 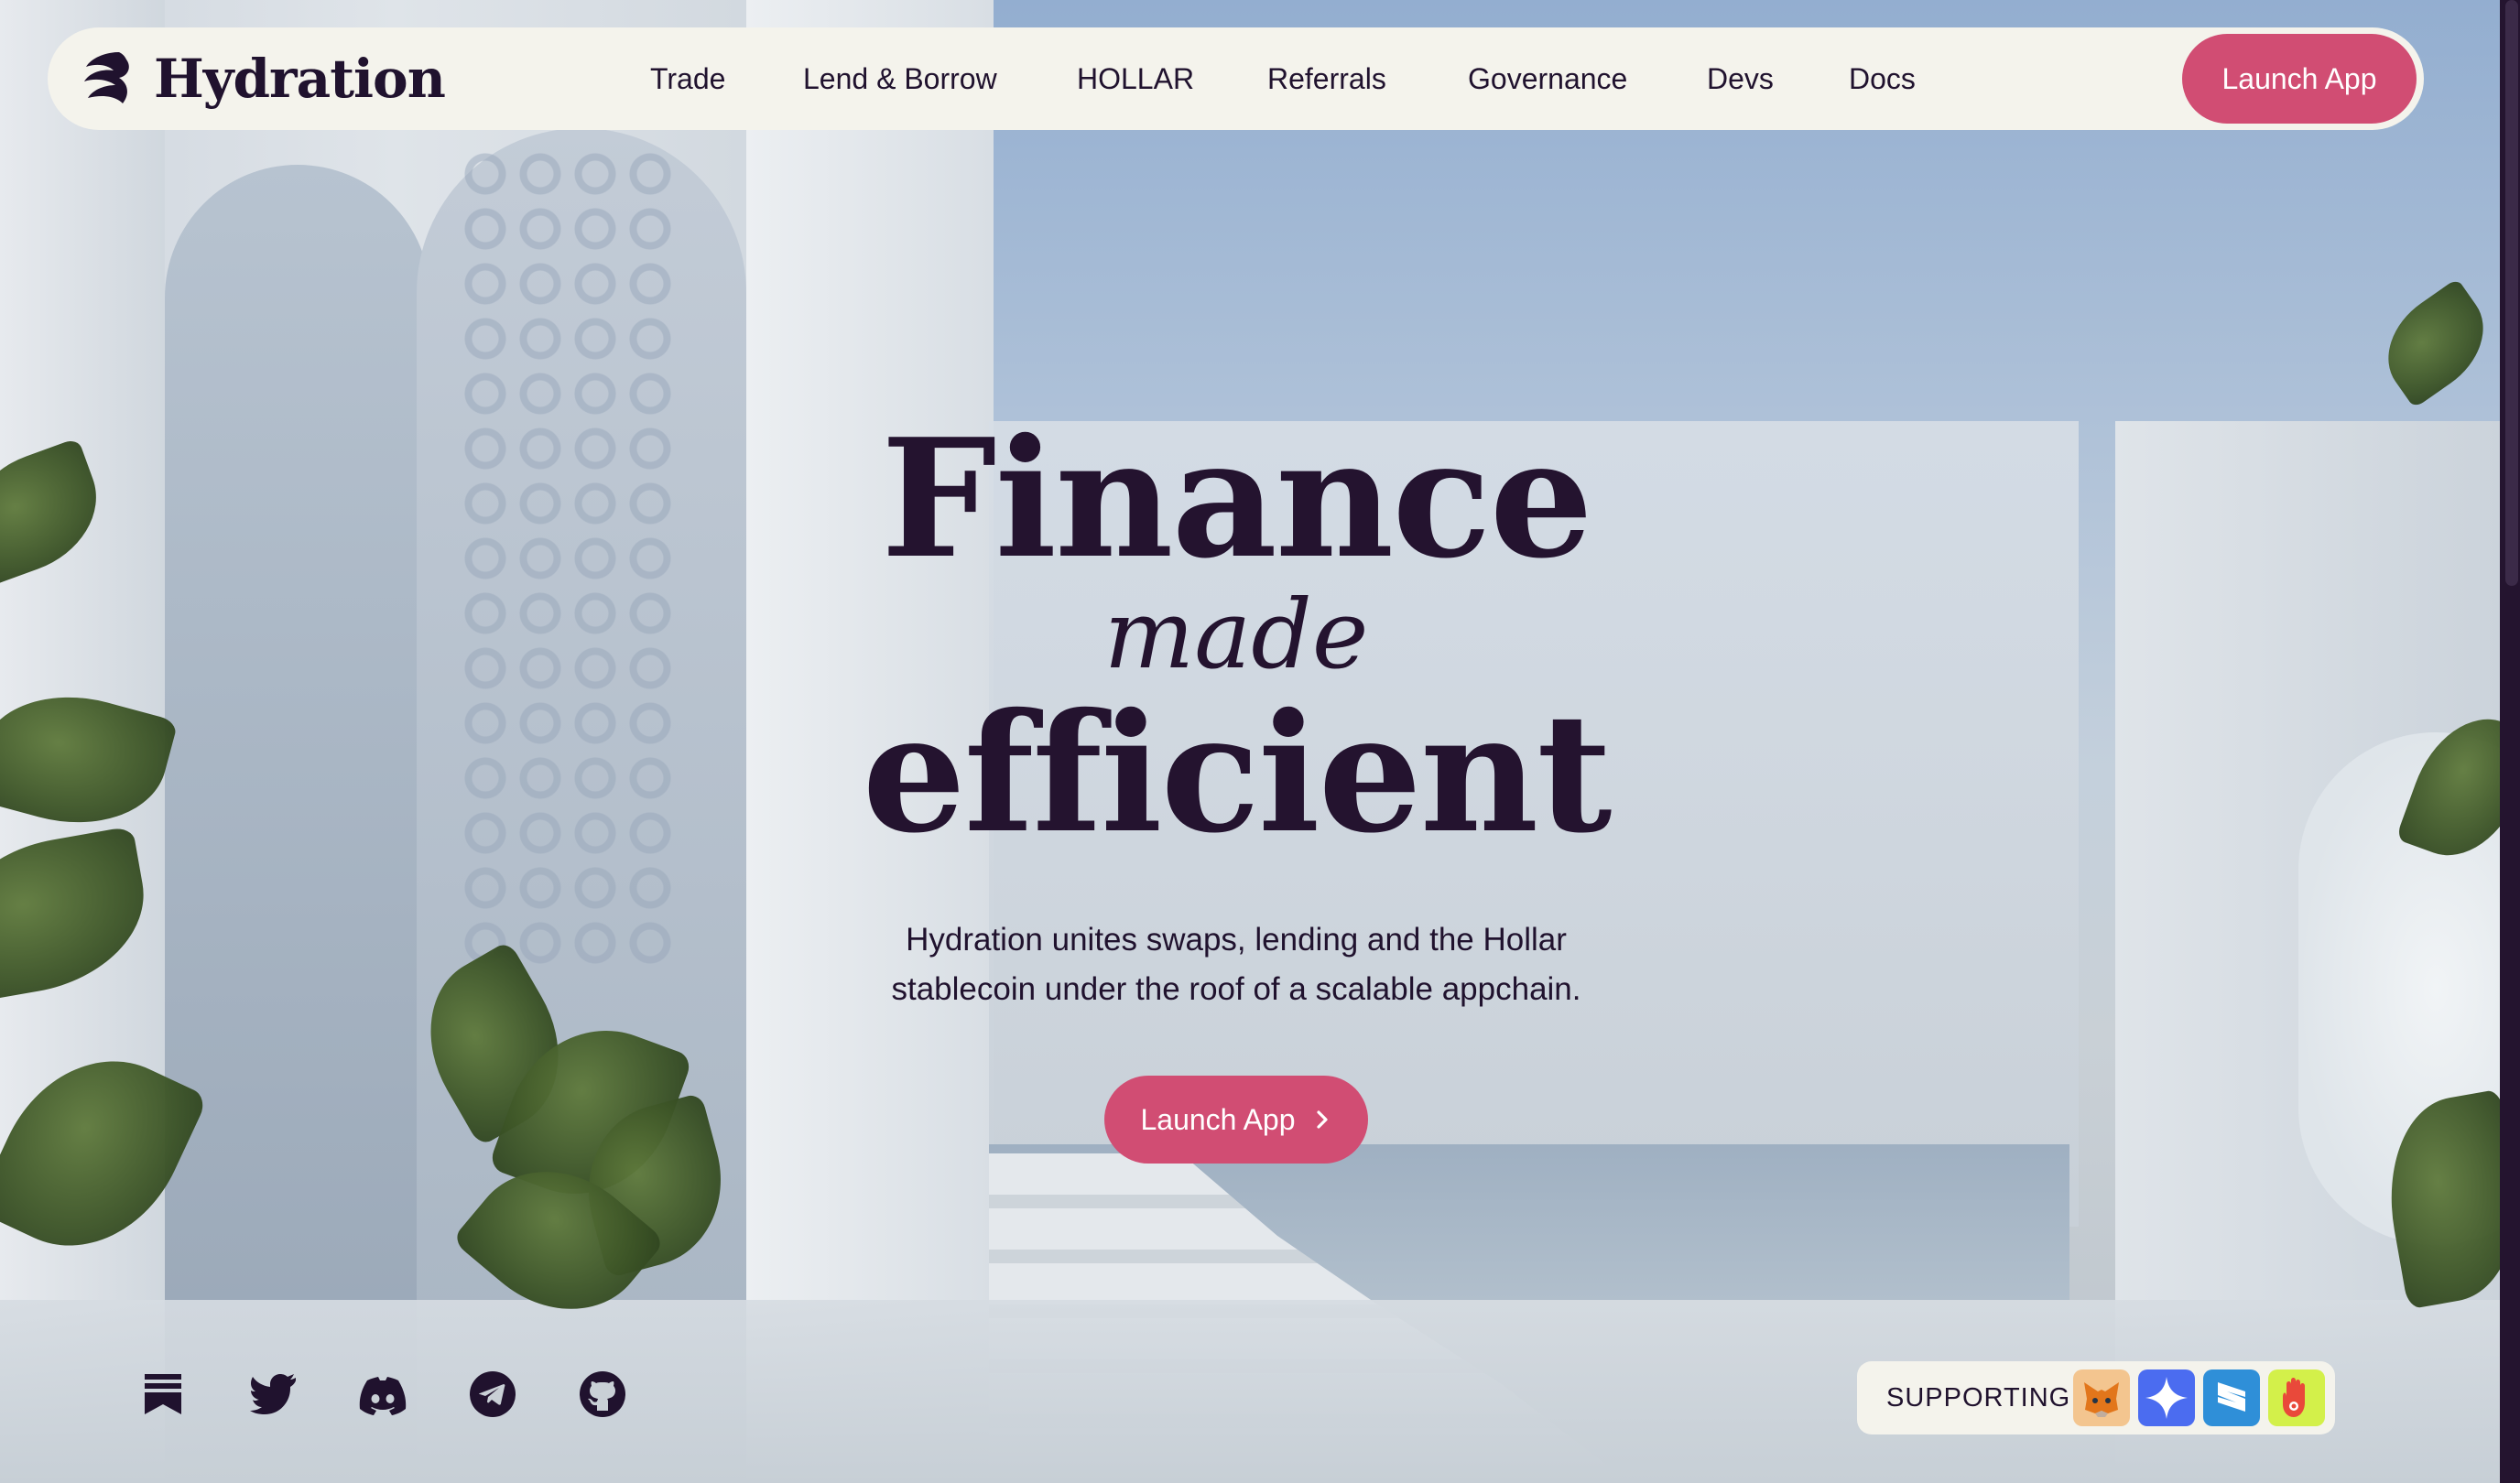 I want to click on discord-icon, so click(x=383, y=1396).